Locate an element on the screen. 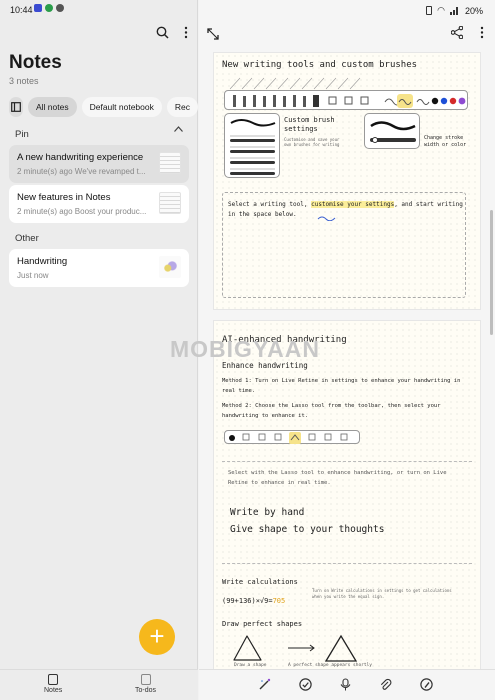 The image size is (495, 700). magic-pen-icon is located at coordinates (264, 684).